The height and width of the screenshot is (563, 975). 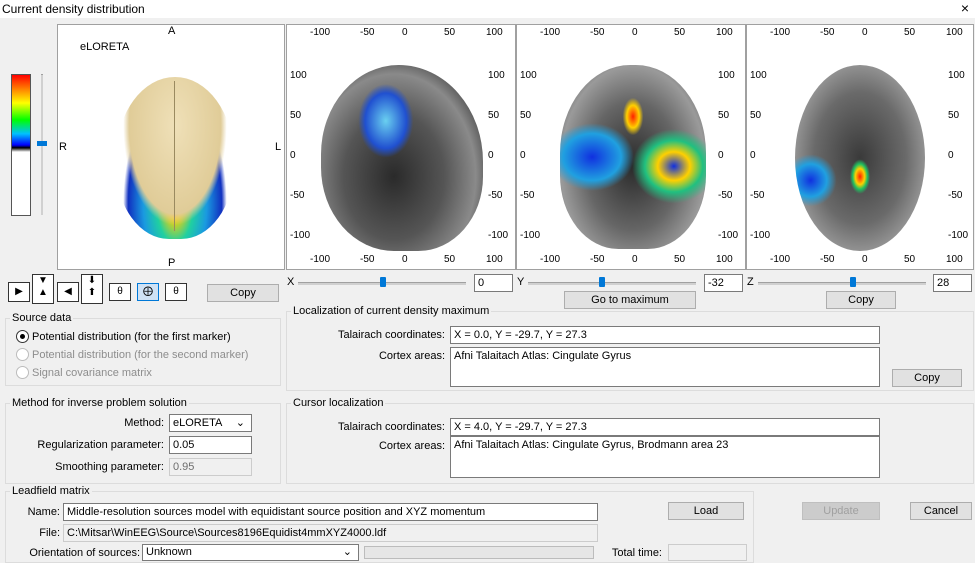 I want to click on y-slider-track, so click(x=612, y=283).